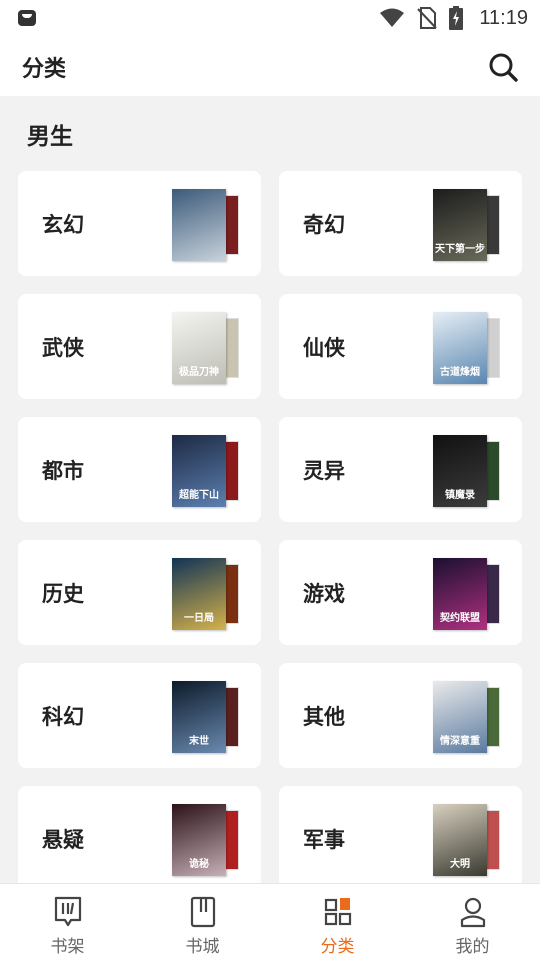 Image resolution: width=540 pixels, height=960 pixels. What do you see at coordinates (199, 618) in the screenshot?
I see `book-cover-title: 一日局` at bounding box center [199, 618].